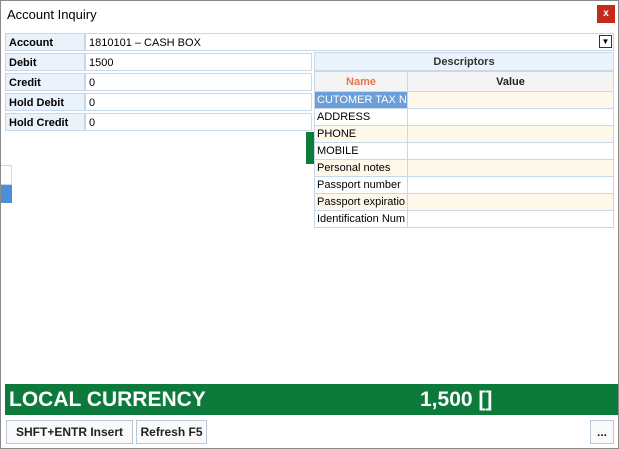 The image size is (619, 449). What do you see at coordinates (107, 399) in the screenshot?
I see `currency-label: LOCAL CURRENCY` at bounding box center [107, 399].